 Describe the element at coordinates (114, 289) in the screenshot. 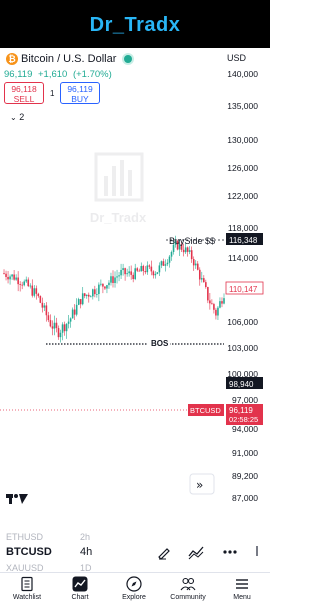

I see `candlestick-series` at that location.